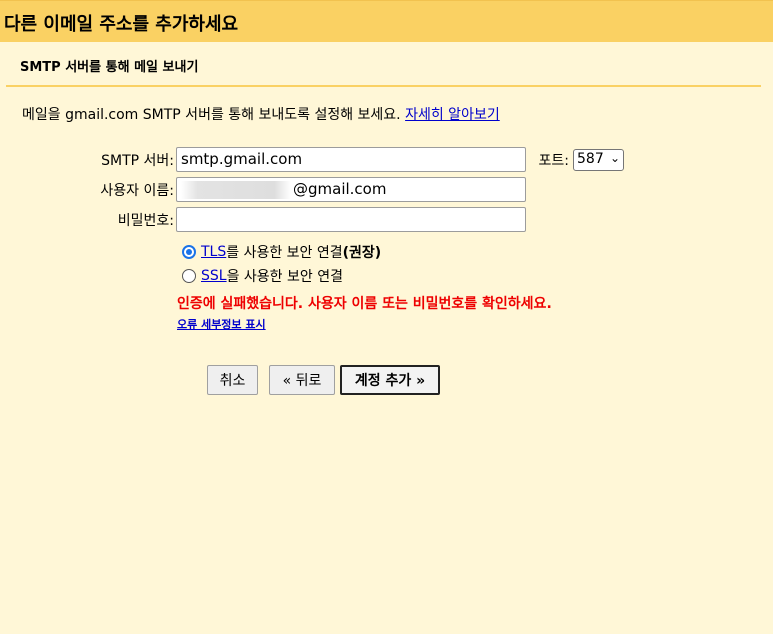  Describe the element at coordinates (362, 253) in the screenshot. I see `tls-recommended: (권장)` at that location.